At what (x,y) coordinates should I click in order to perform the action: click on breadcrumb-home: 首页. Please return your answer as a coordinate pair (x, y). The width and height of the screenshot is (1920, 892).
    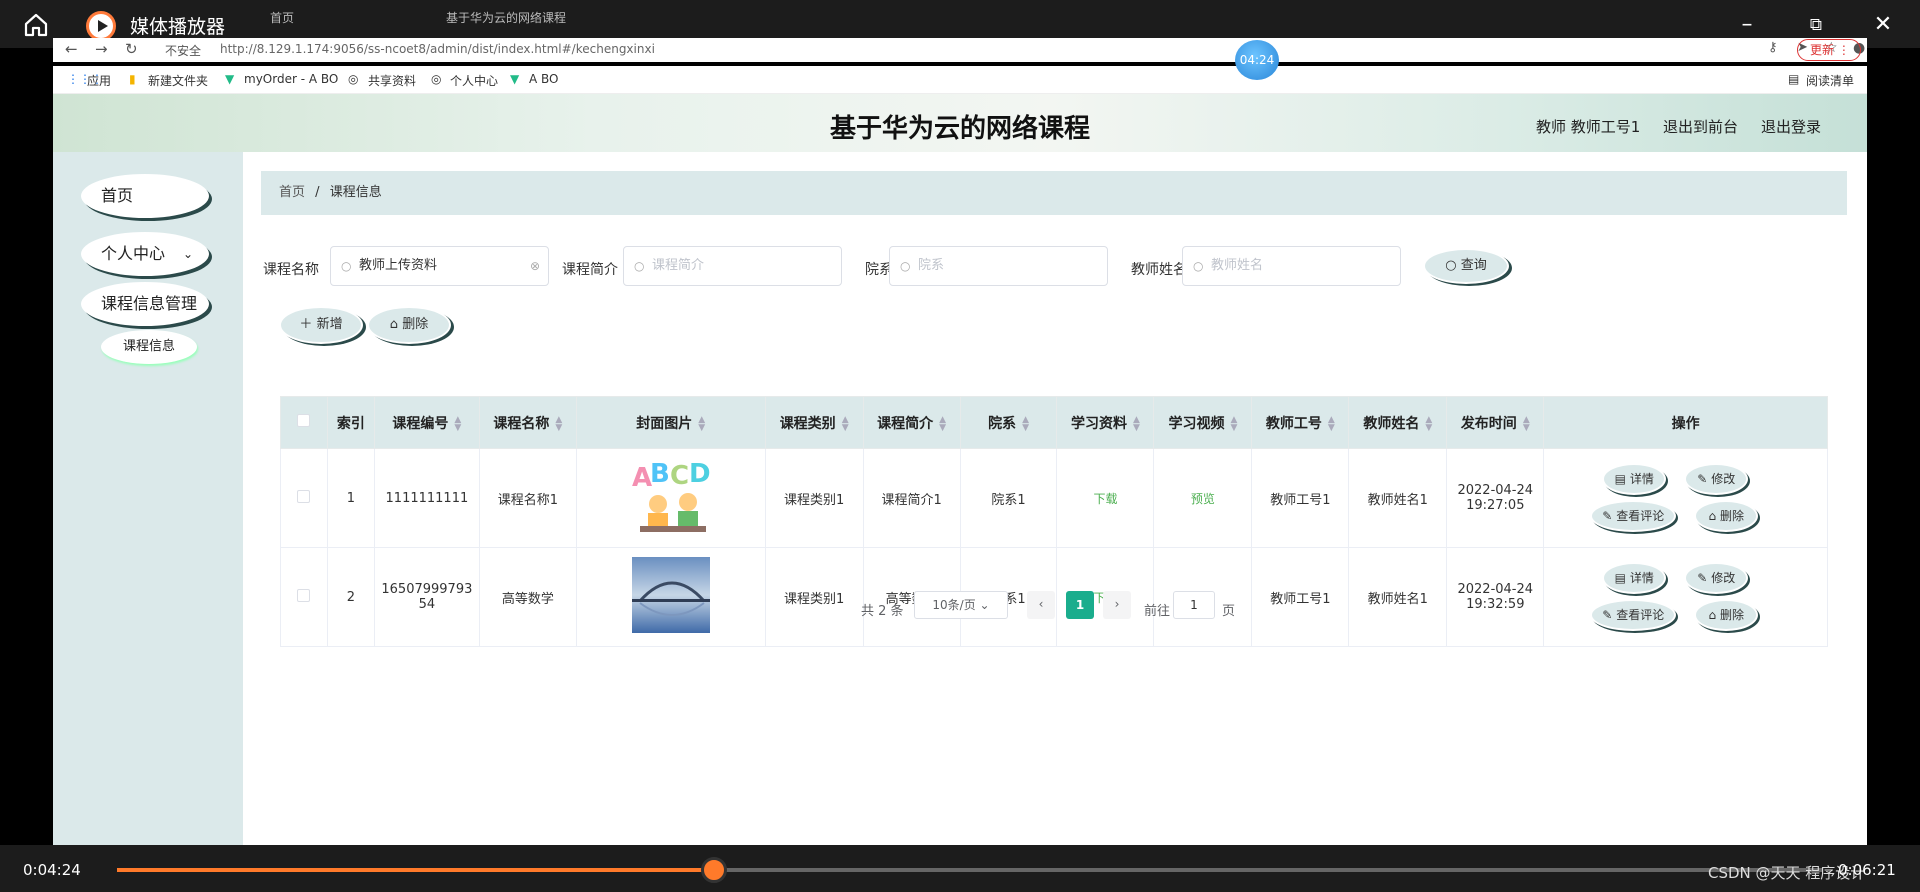
    Looking at the image, I should click on (292, 192).